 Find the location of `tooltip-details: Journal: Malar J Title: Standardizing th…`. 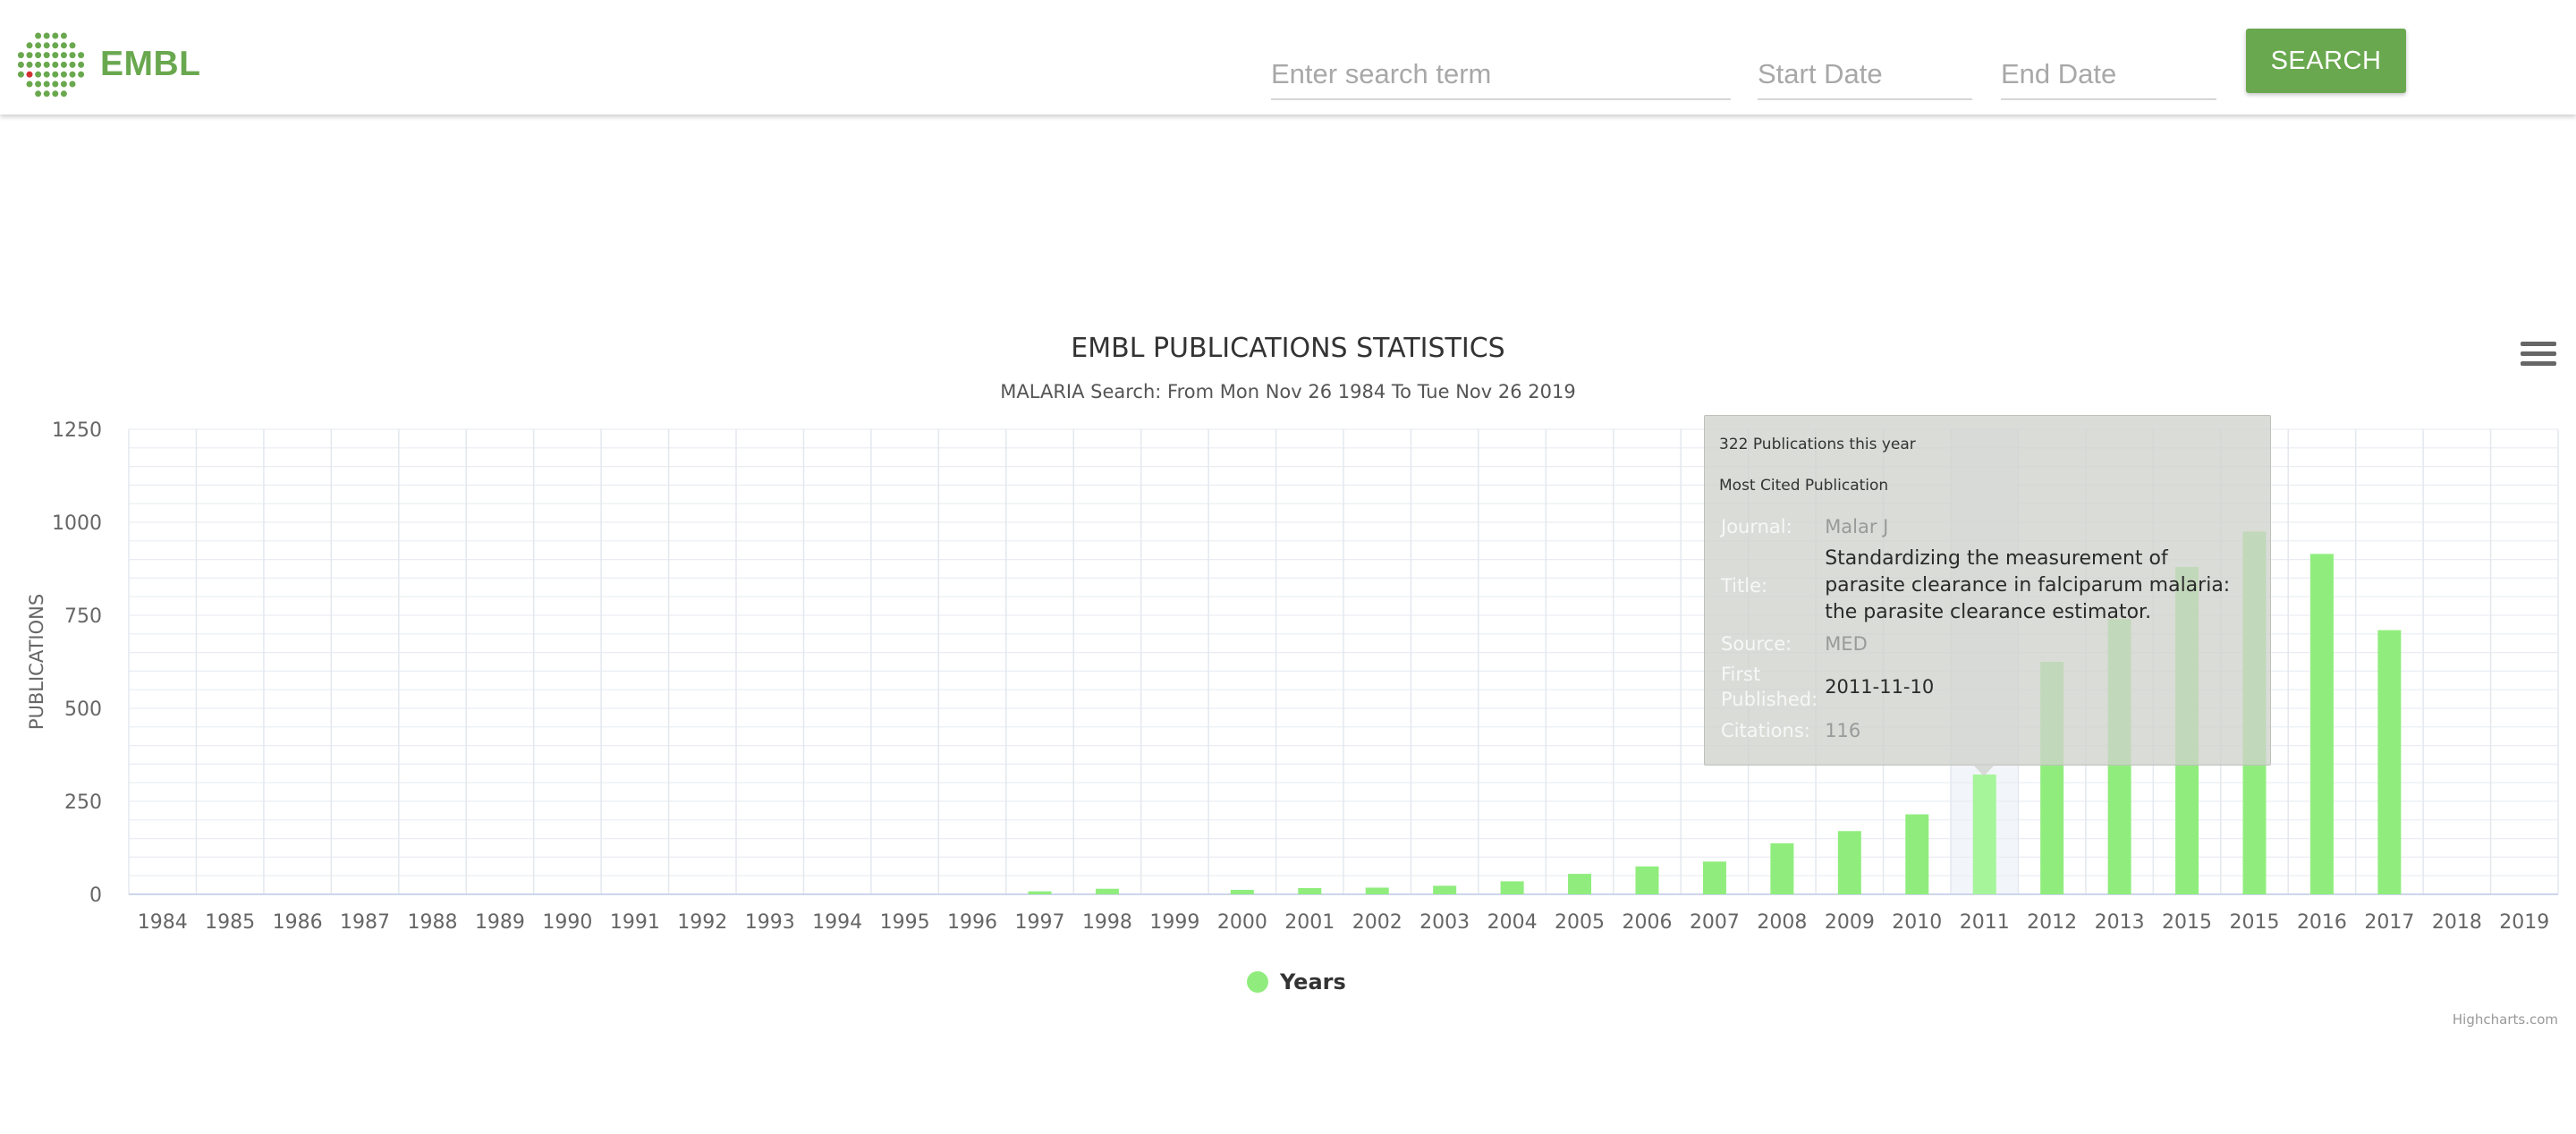

tooltip-details: Journal: Malar J Title: Standardizing th… is located at coordinates (1983, 629).